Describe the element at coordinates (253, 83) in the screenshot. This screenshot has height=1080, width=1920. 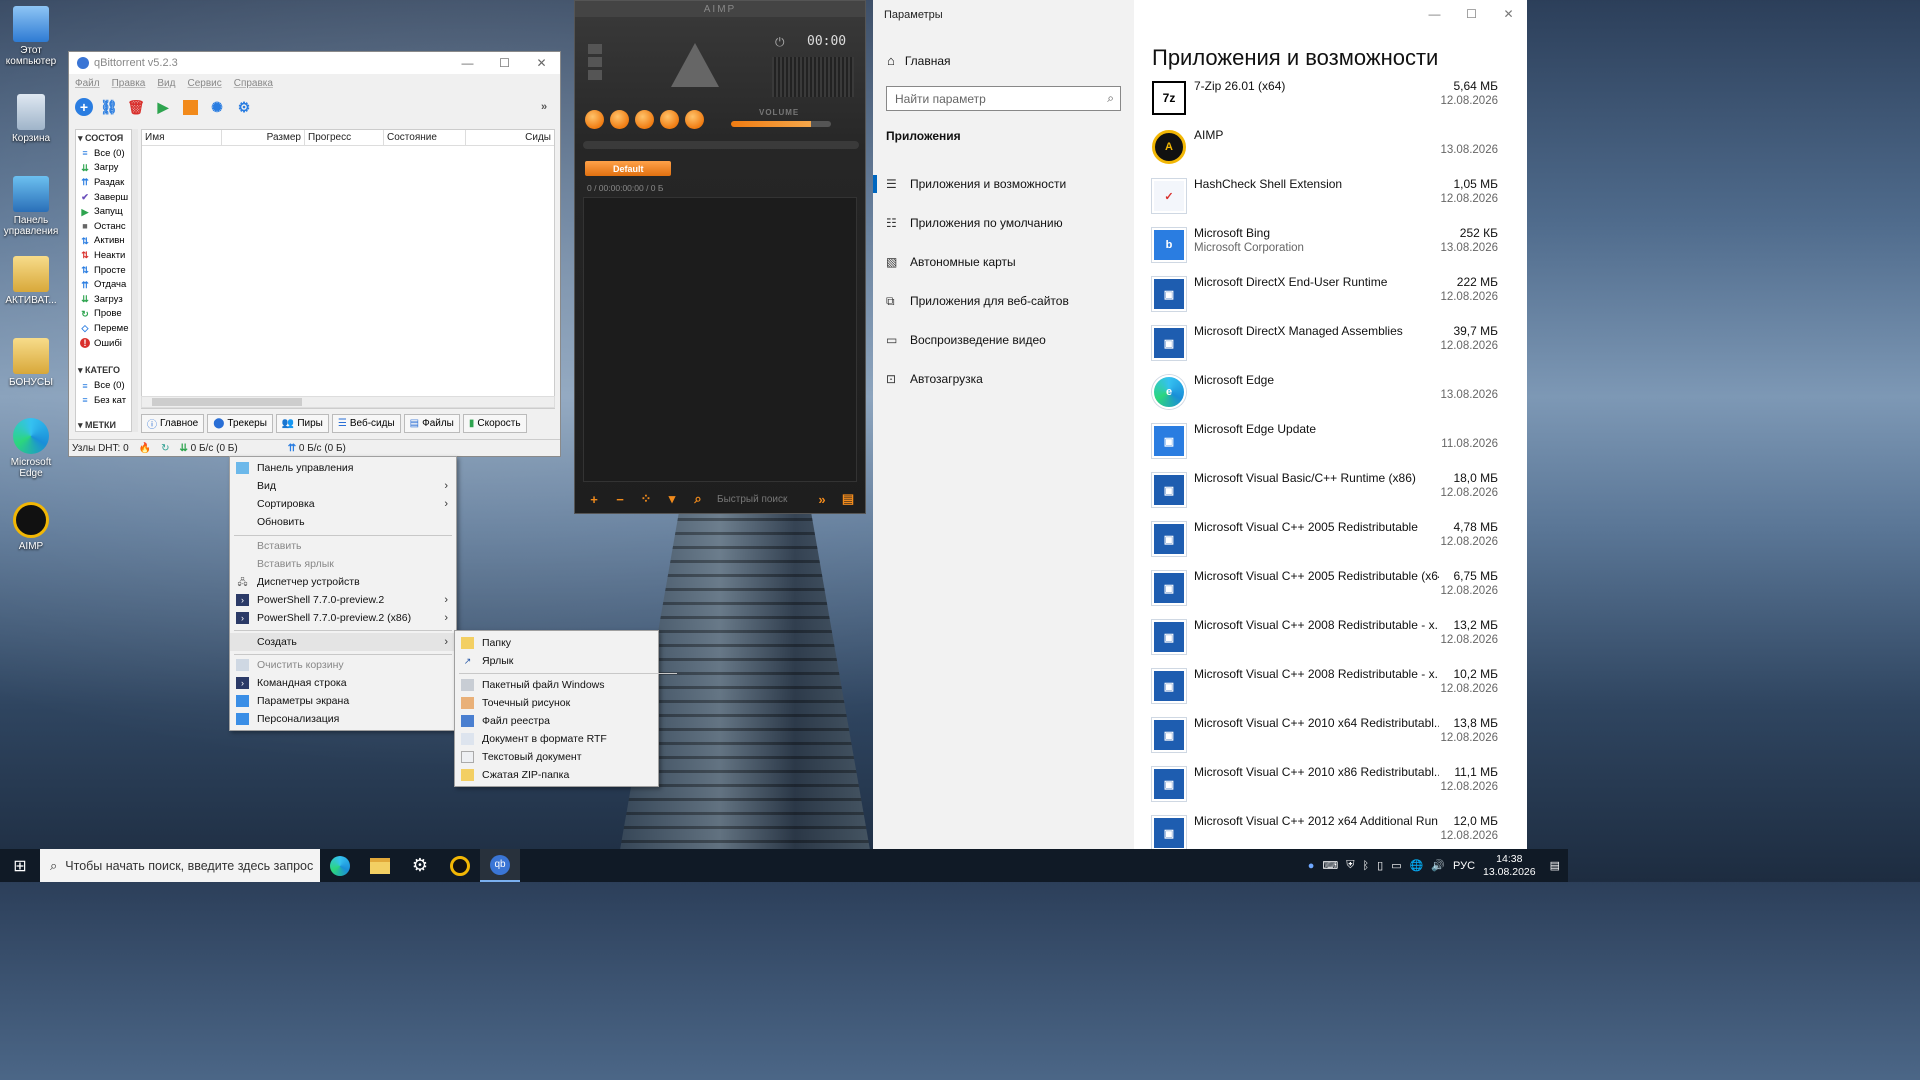
I see `menu-help: Справка` at that location.